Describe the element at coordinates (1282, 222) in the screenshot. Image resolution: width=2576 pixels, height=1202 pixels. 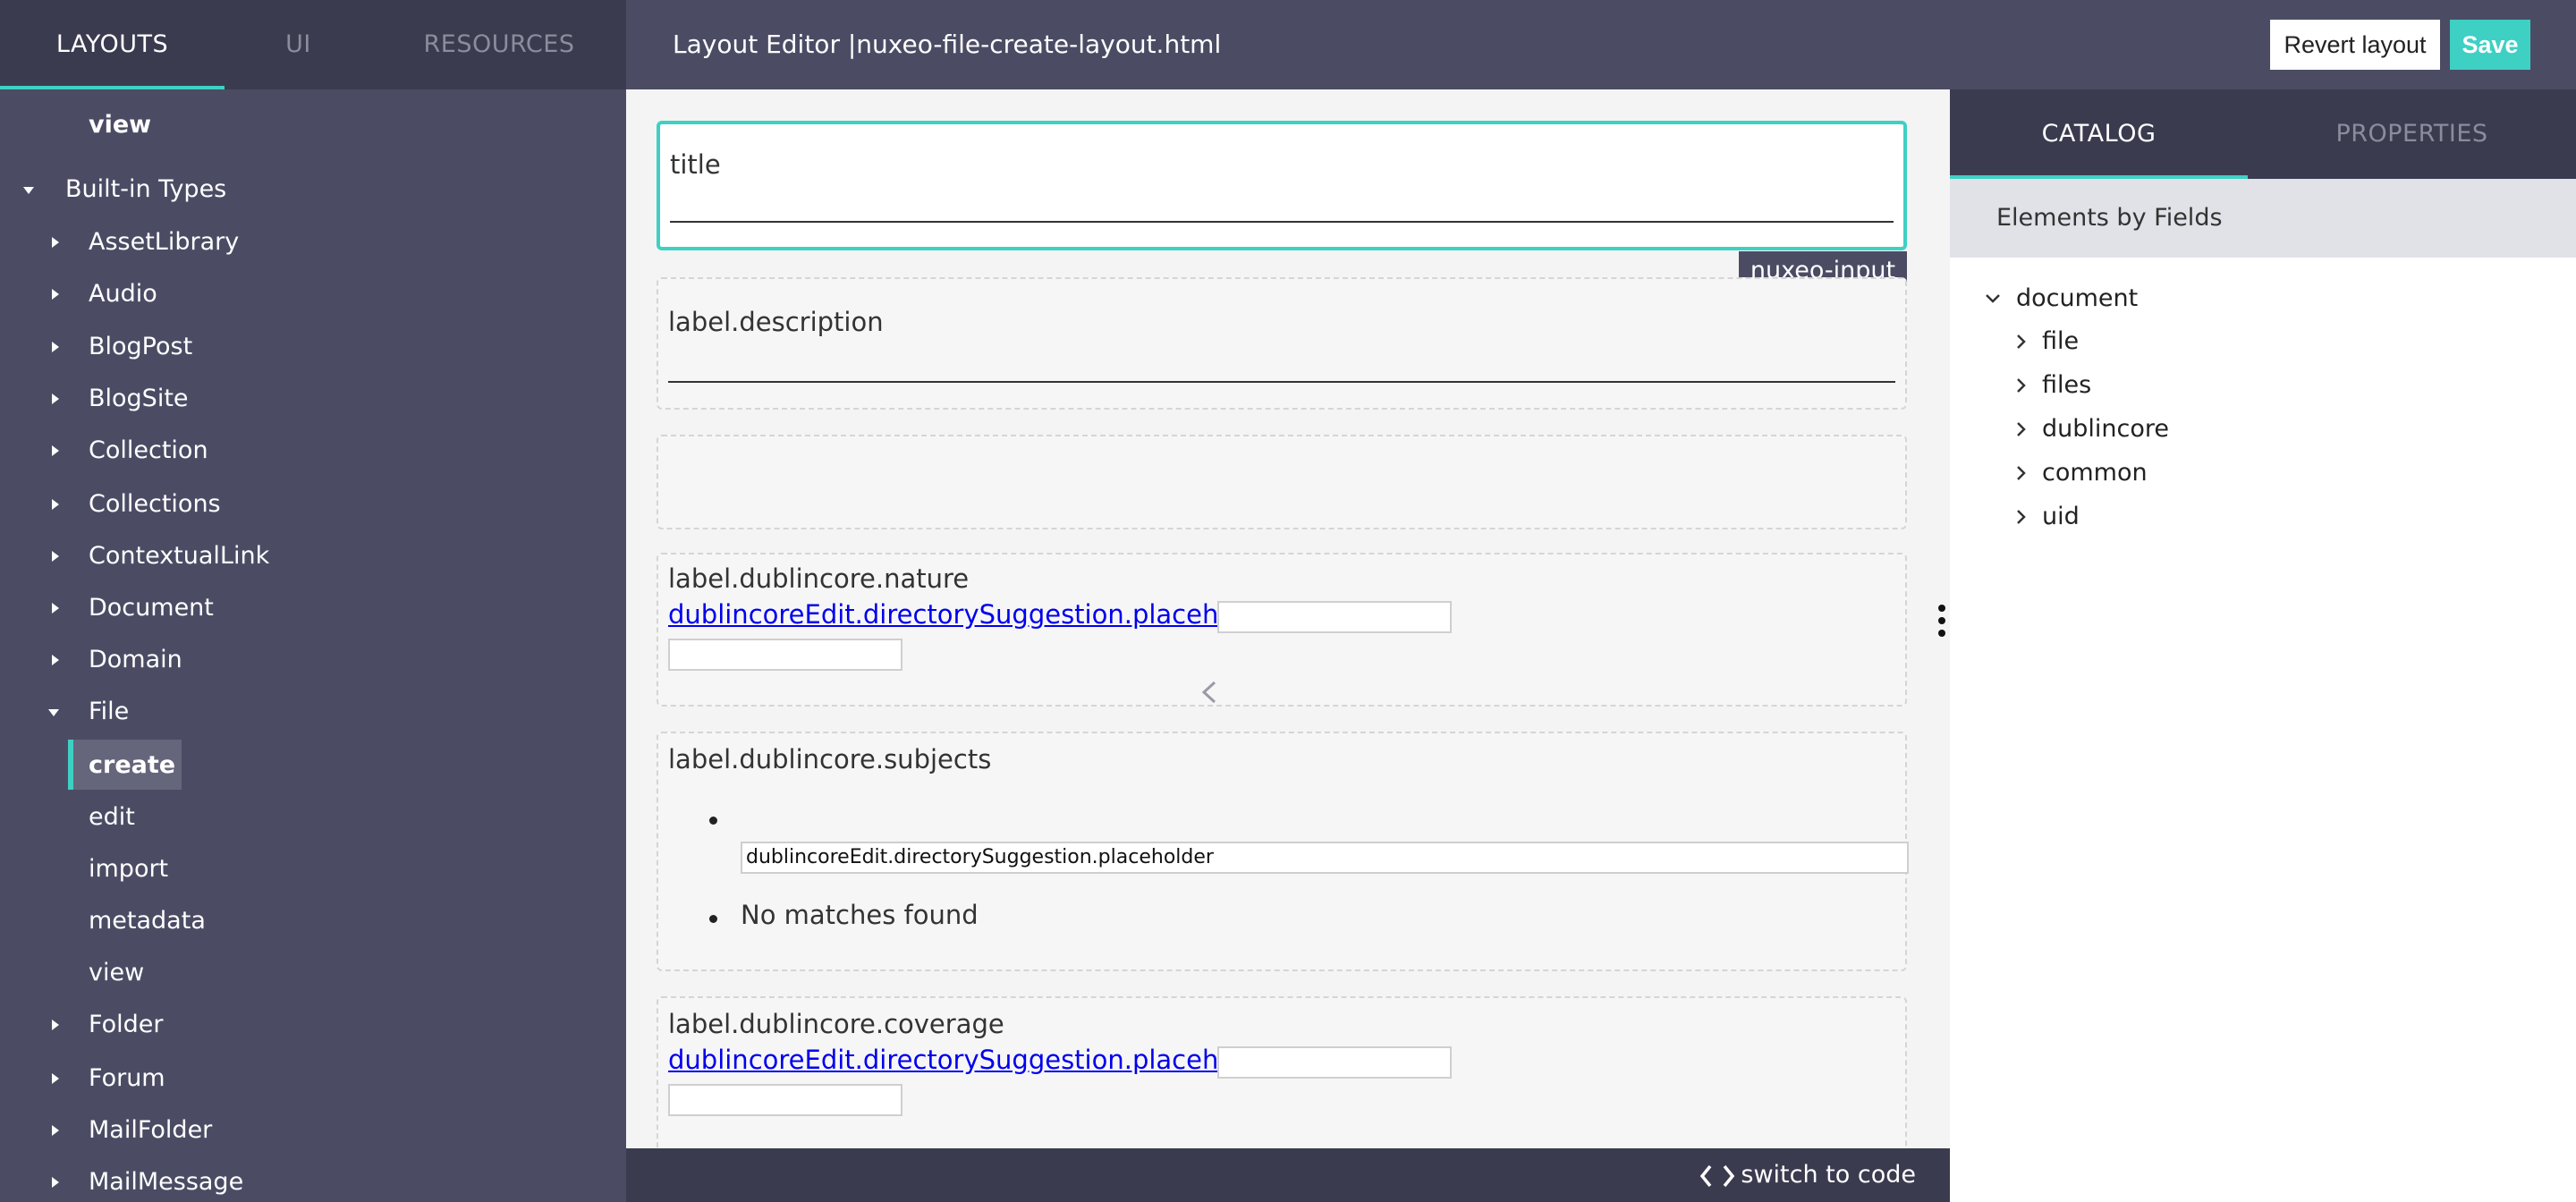
I see `title-field-underline` at that location.